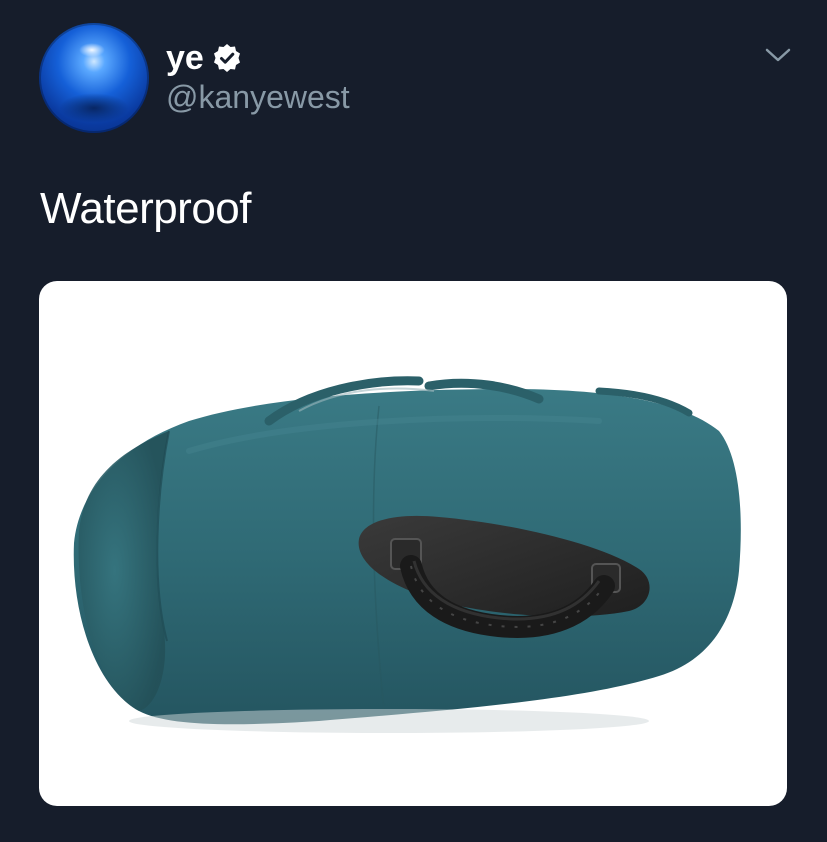 This screenshot has width=827, height=842. Describe the element at coordinates (258, 97) in the screenshot. I see `username-handle: @kanyewest` at that location.